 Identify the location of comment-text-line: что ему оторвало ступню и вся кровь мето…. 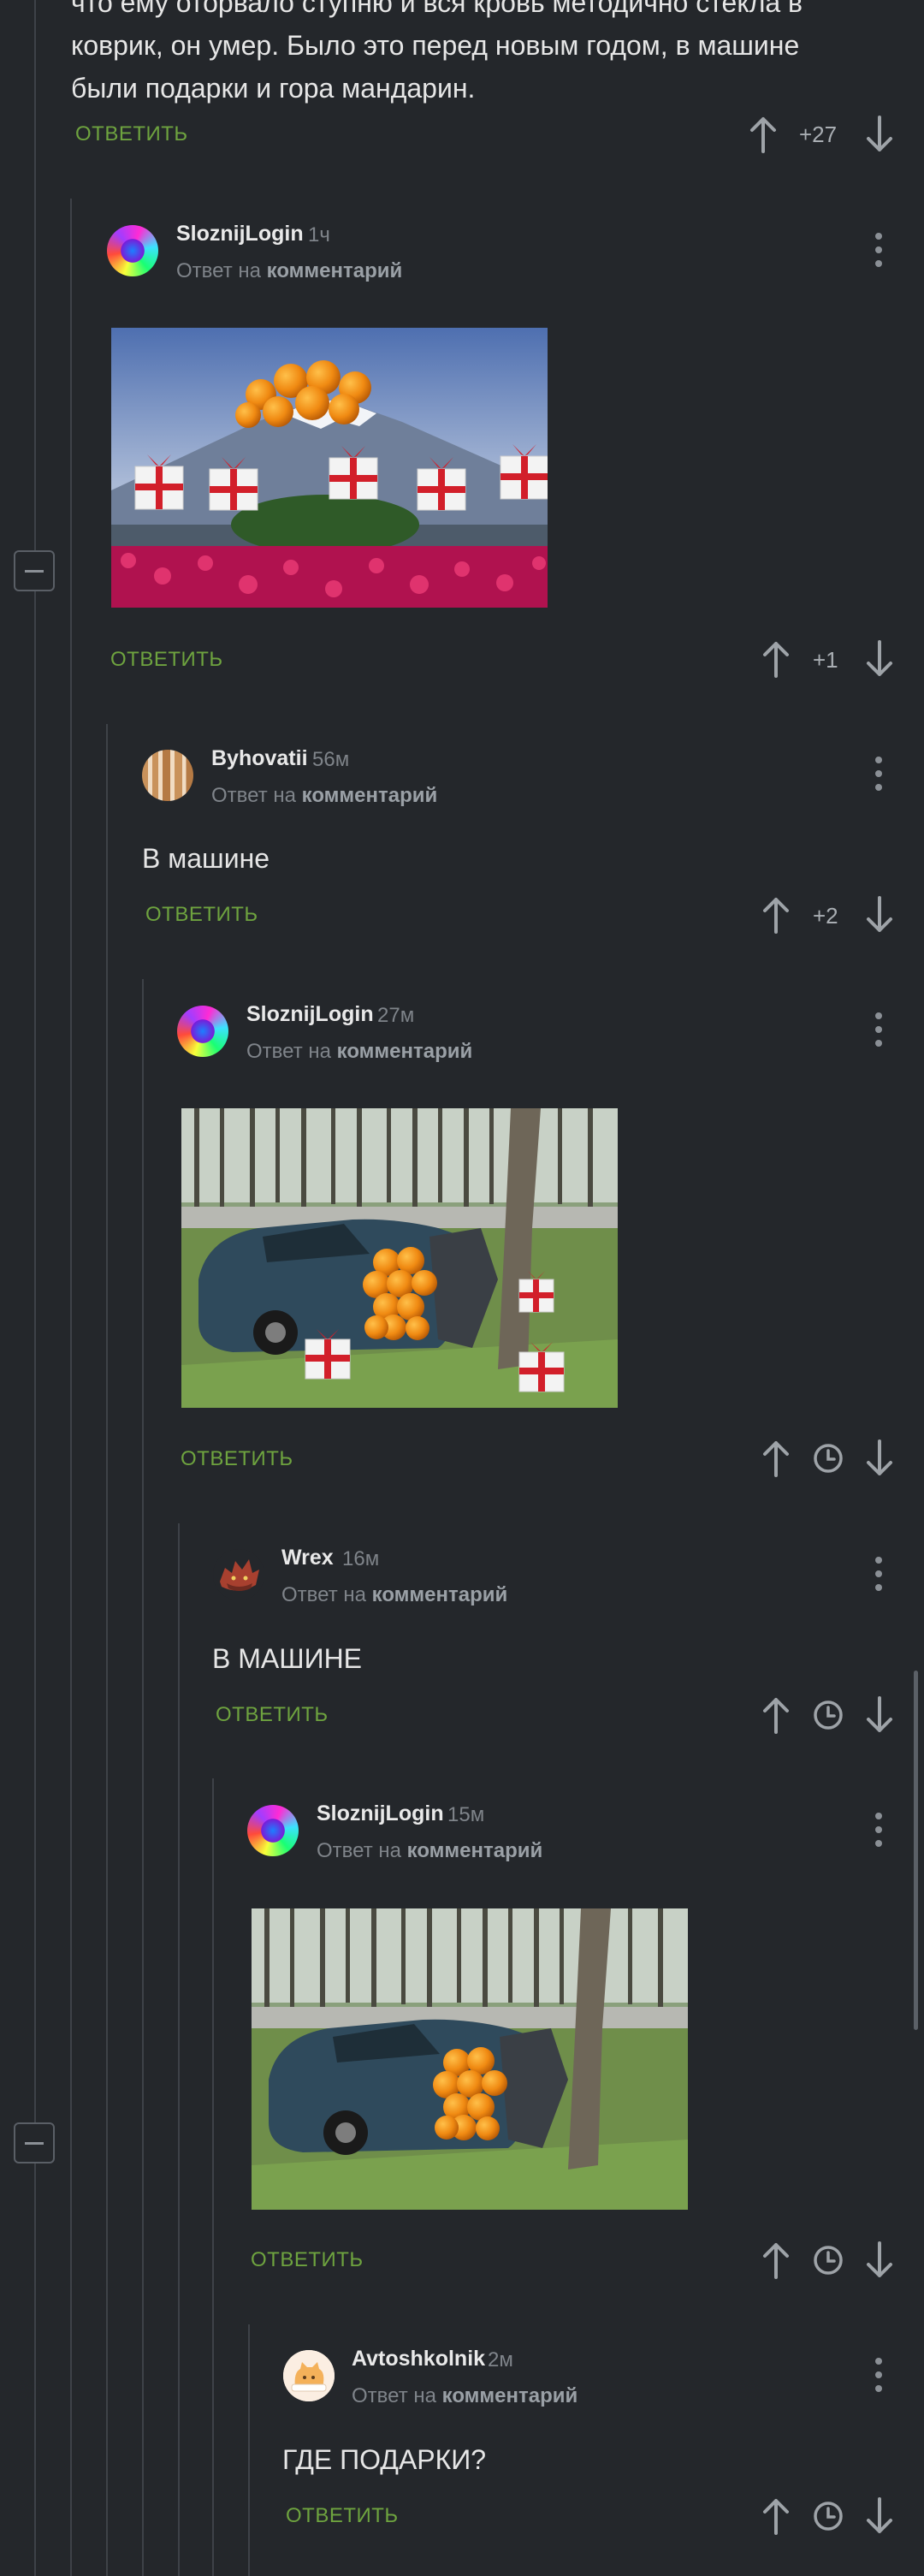
(437, 9).